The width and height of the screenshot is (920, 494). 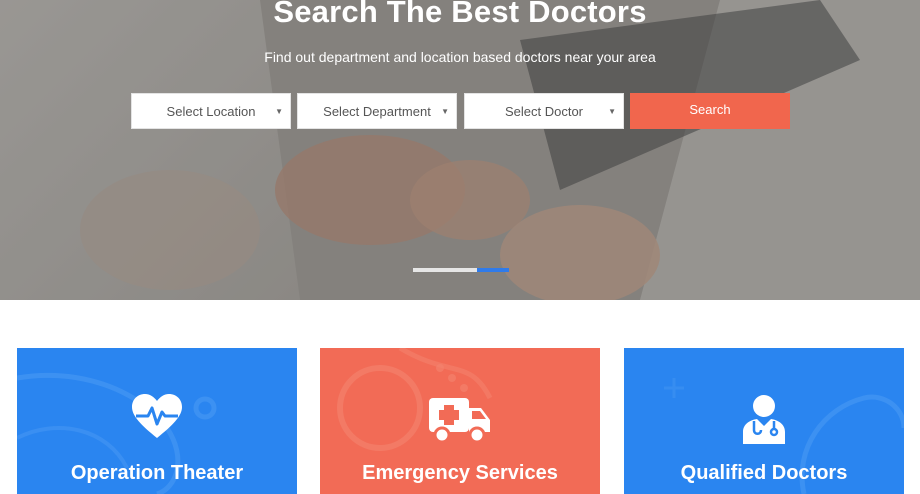 I want to click on department-select: Select Department ▼, so click(x=377, y=111).